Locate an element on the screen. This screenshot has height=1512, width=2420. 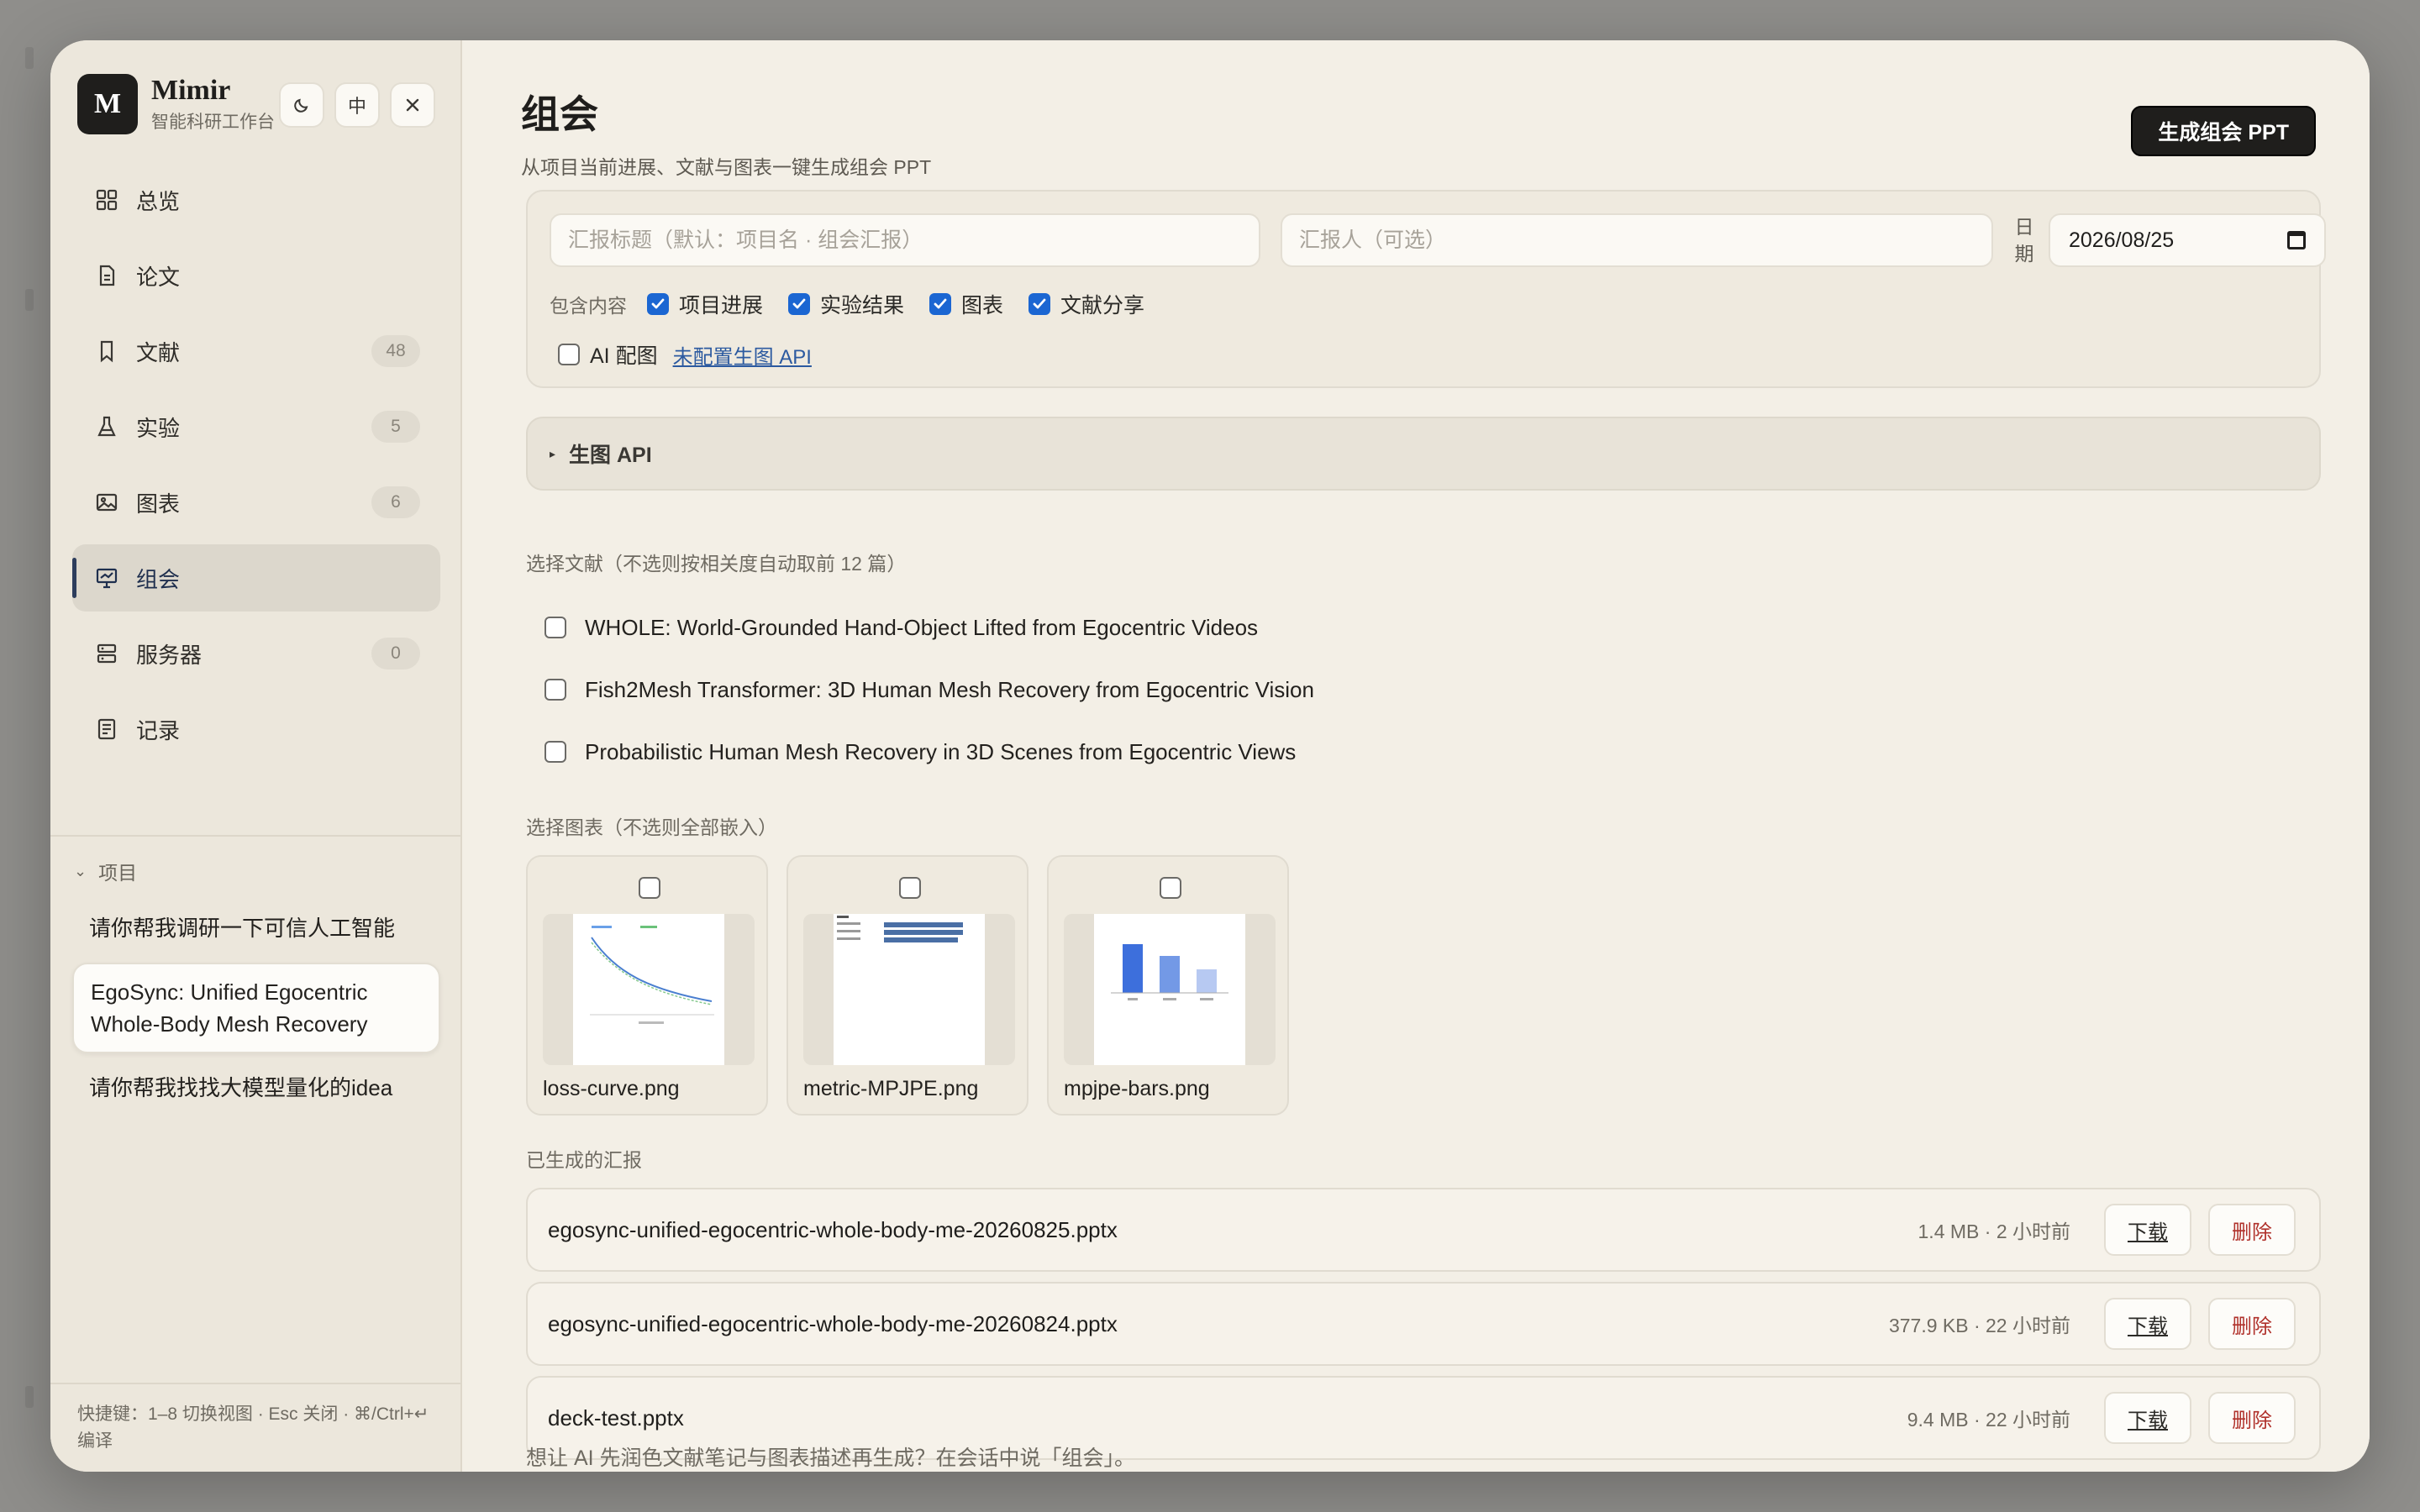
presenter-input is located at coordinates (1637, 240).